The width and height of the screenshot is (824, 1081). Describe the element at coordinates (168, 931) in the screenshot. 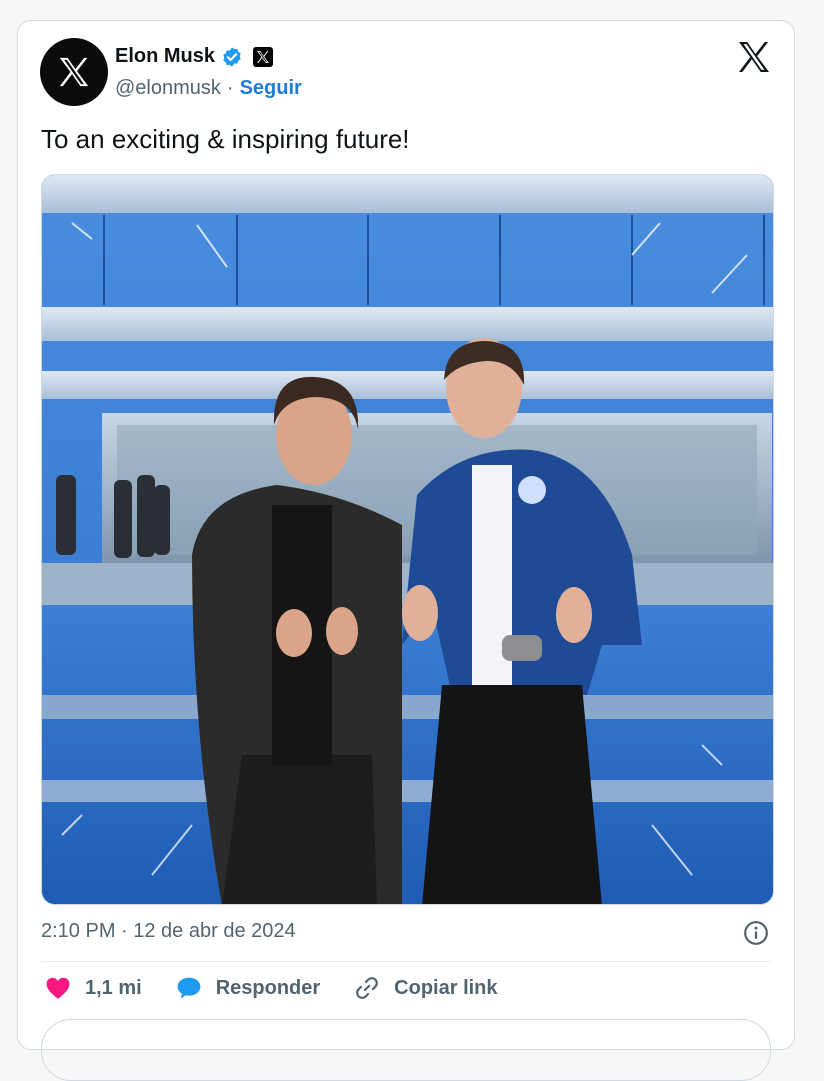

I see `tweet-timestamp: 2:10 PM · 12 de abr de 2024` at that location.